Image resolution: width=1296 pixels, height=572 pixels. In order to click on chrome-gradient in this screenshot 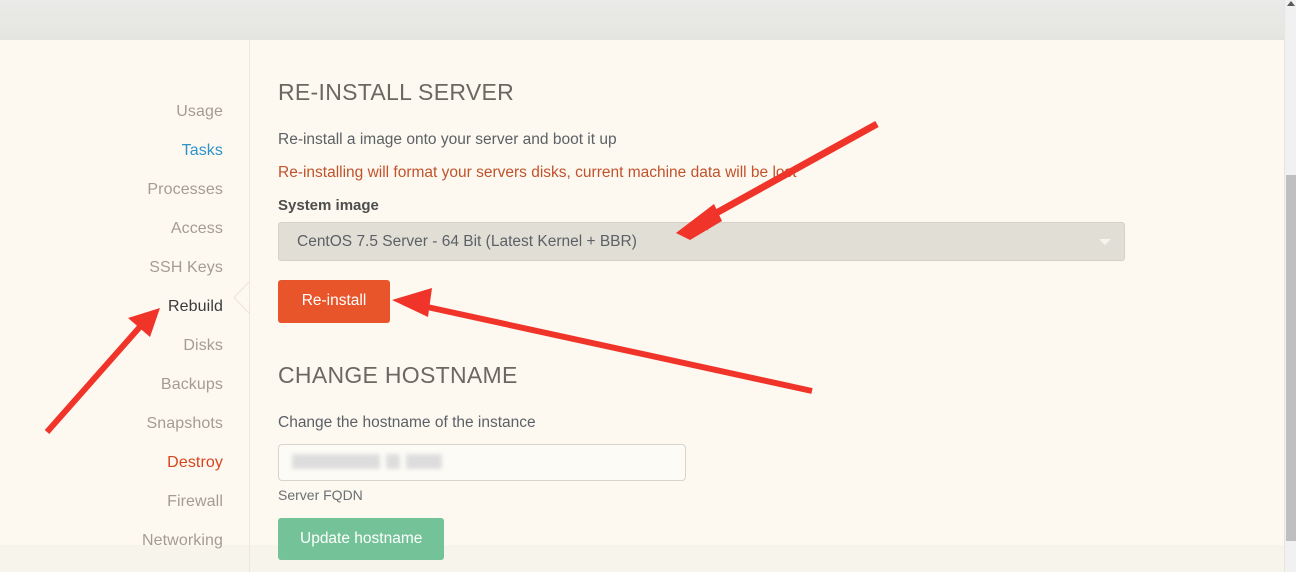, I will do `click(642, 20)`.